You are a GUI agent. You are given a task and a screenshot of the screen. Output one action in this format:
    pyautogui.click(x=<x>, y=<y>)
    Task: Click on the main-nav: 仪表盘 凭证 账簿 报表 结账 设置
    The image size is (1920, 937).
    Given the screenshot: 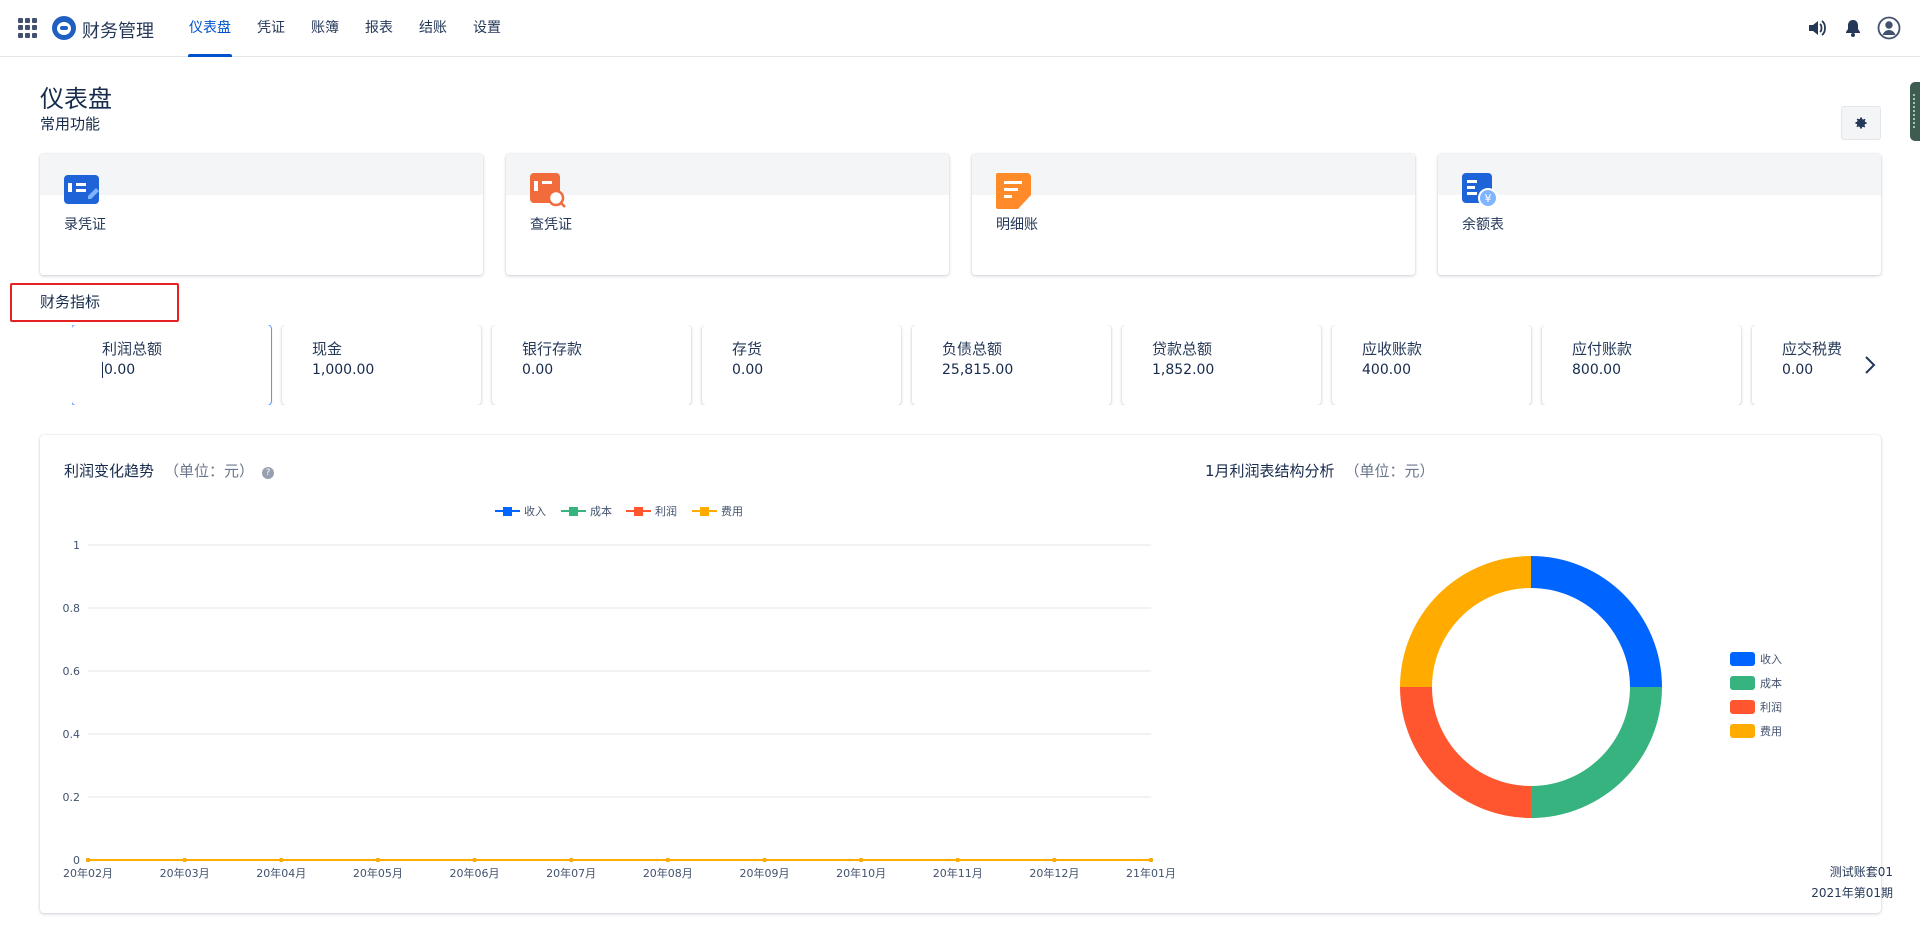 What is the action you would take?
    pyautogui.click(x=345, y=28)
    